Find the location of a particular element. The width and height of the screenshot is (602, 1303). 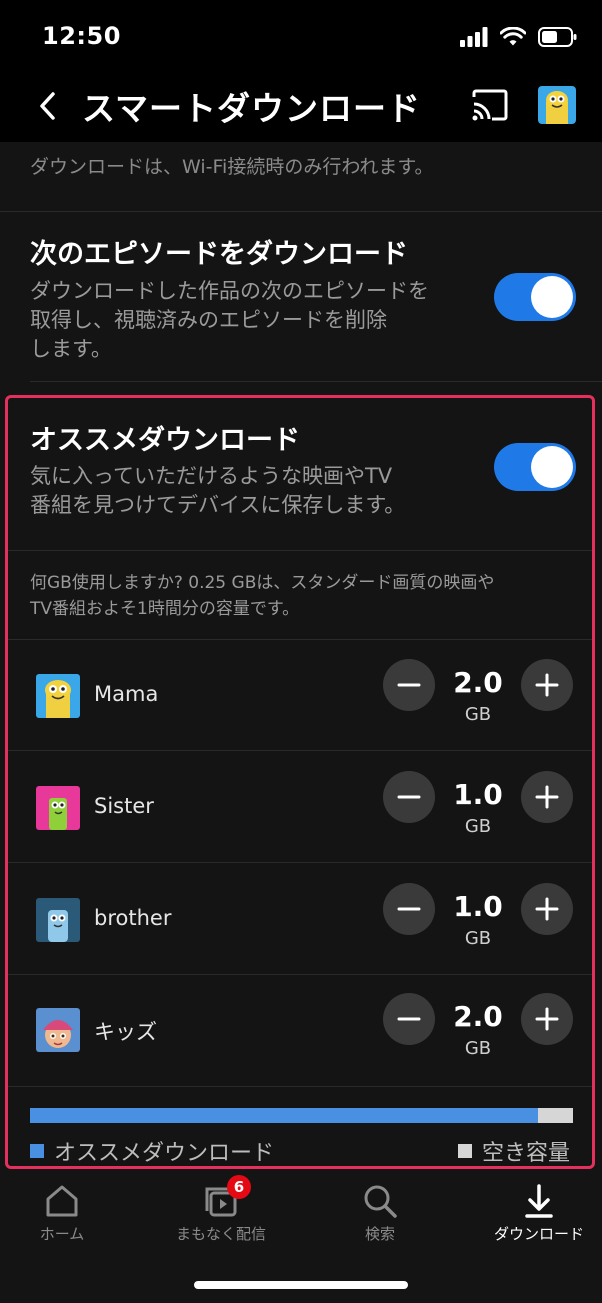

recommended-desc-line: 気に入っていただけるような映画やTV is located at coordinates (211, 476).